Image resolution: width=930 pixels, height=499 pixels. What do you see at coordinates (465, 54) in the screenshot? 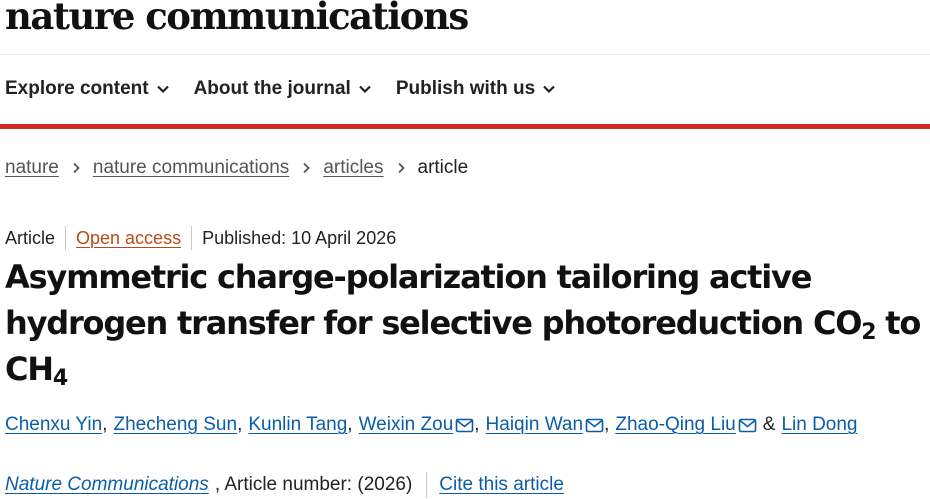
I see `header-divider` at bounding box center [465, 54].